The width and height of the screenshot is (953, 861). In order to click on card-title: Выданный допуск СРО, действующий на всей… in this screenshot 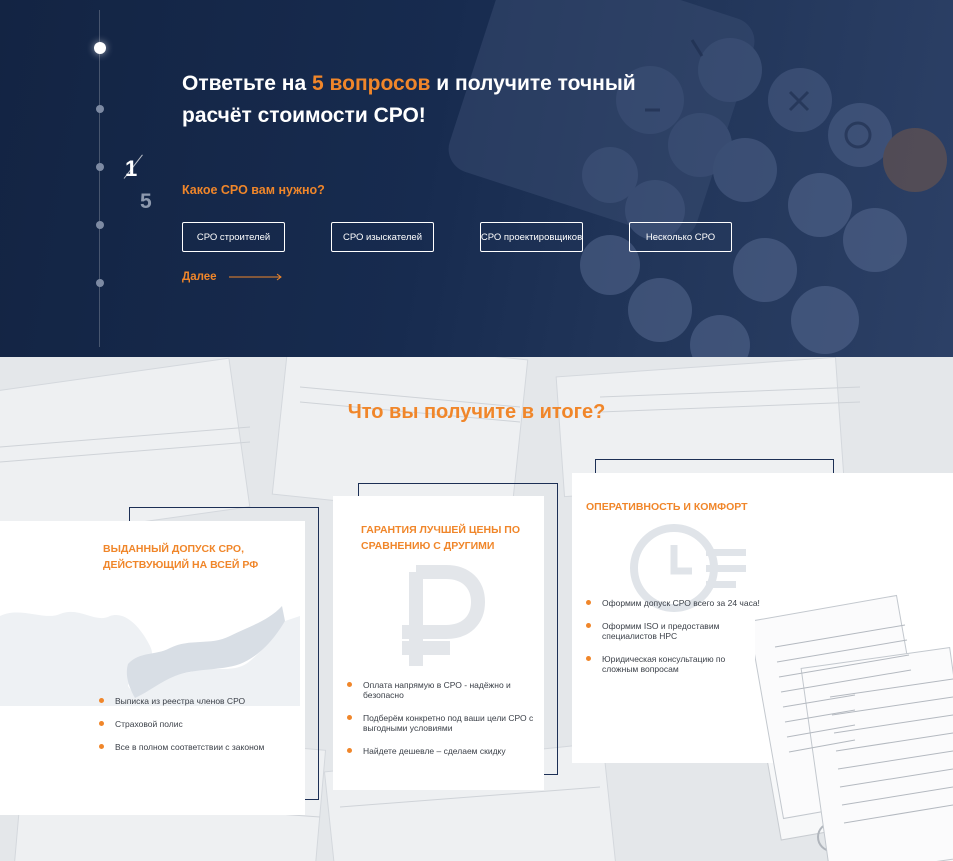, I will do `click(181, 557)`.